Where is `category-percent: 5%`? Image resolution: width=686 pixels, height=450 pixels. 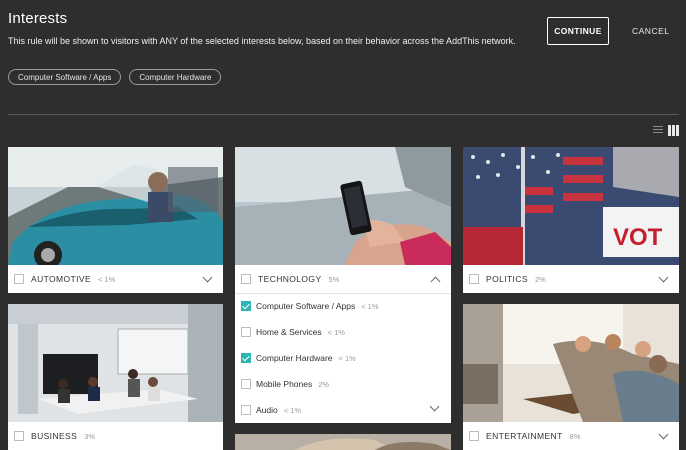 category-percent: 5% is located at coordinates (334, 279).